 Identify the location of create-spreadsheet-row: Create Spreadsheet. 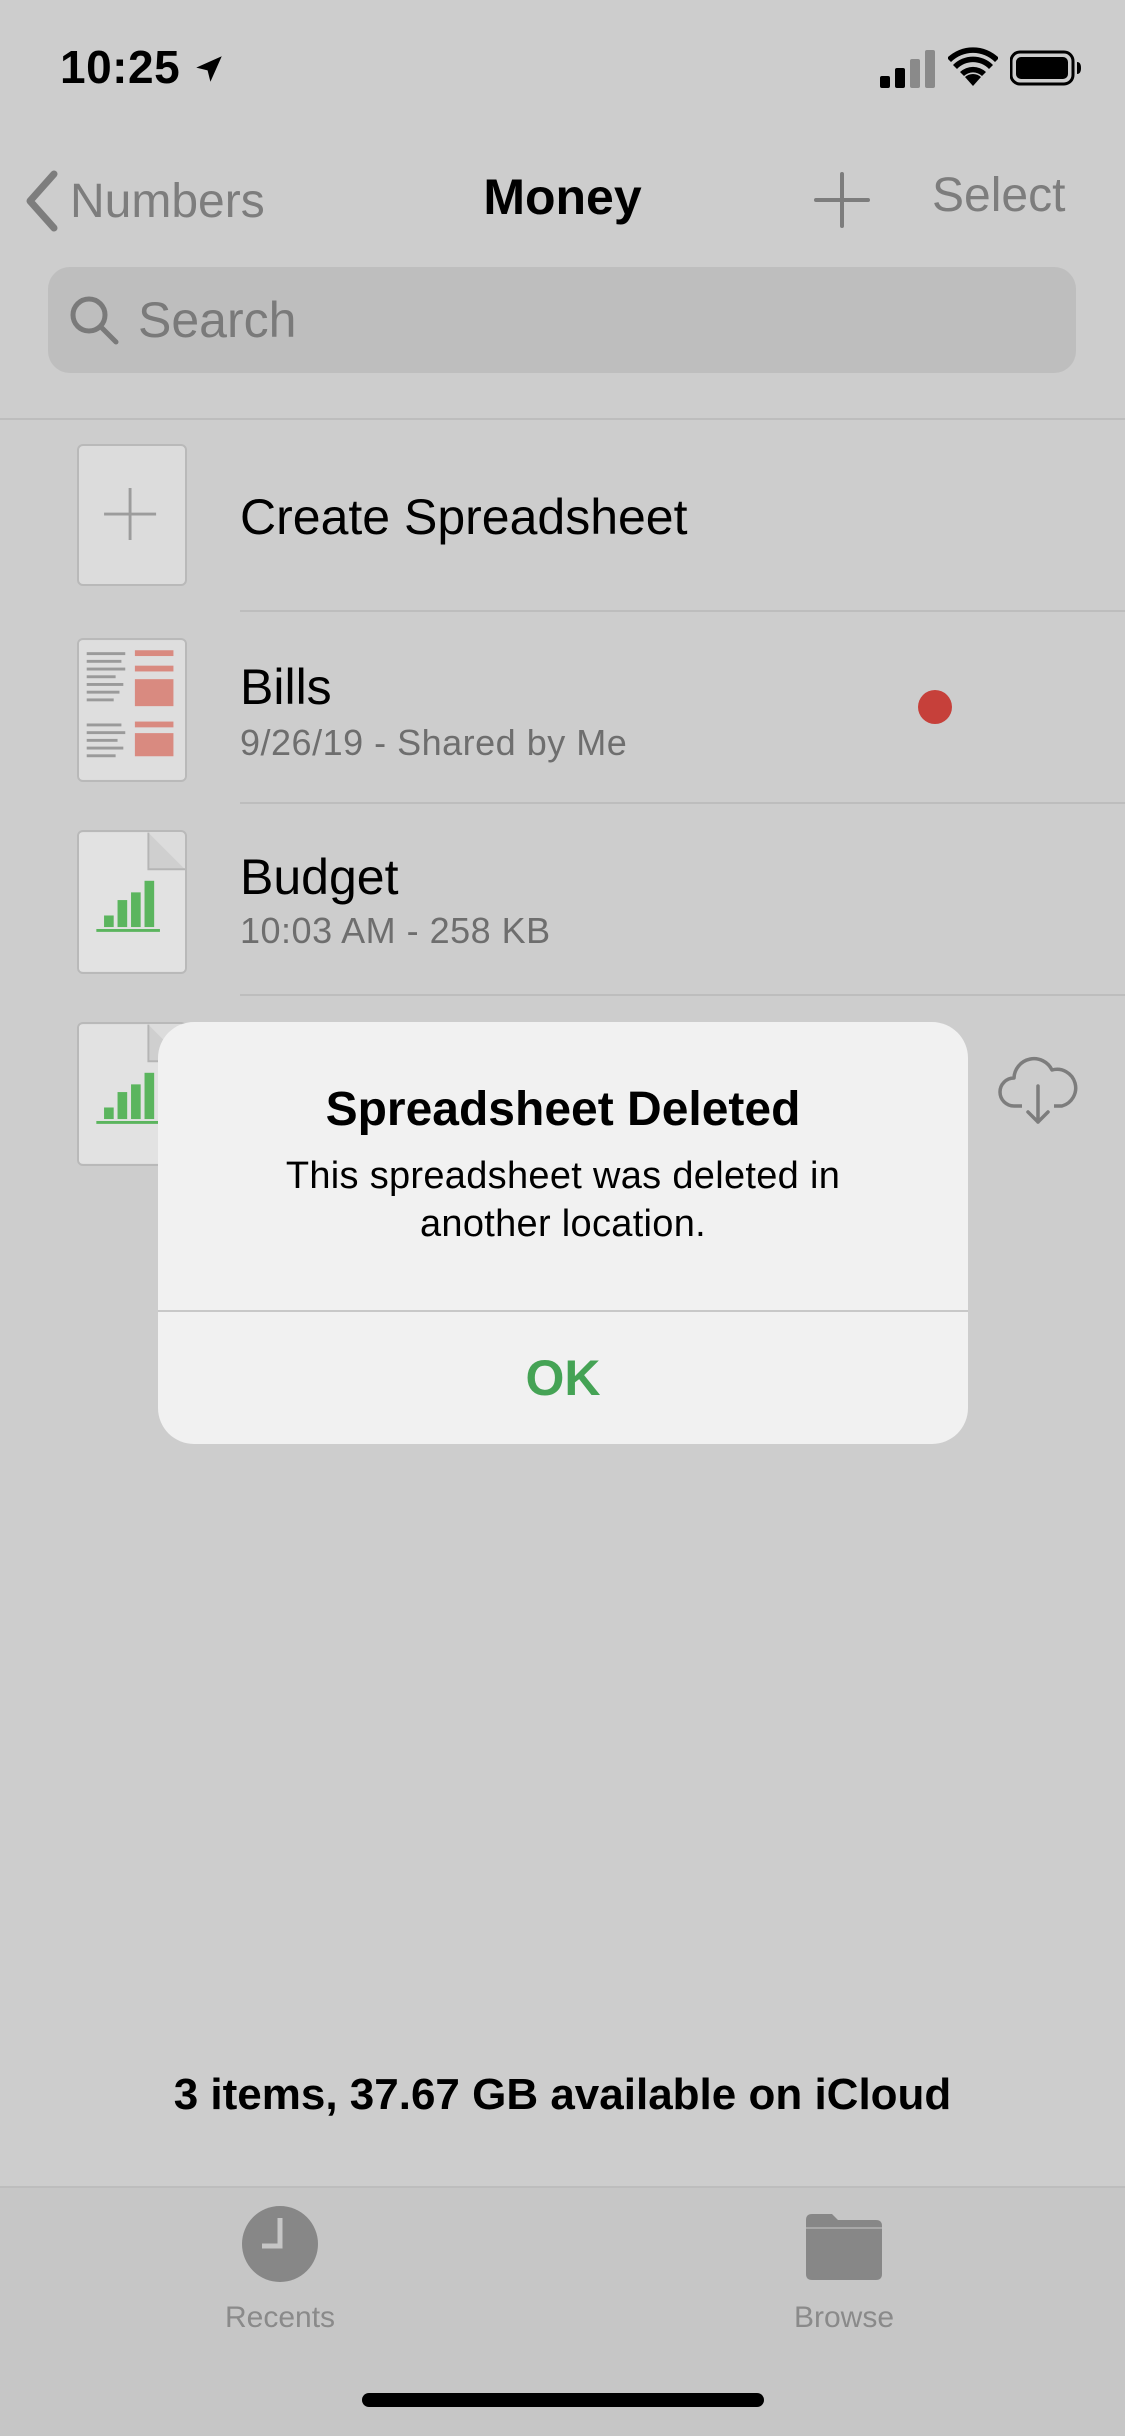
(562, 516).